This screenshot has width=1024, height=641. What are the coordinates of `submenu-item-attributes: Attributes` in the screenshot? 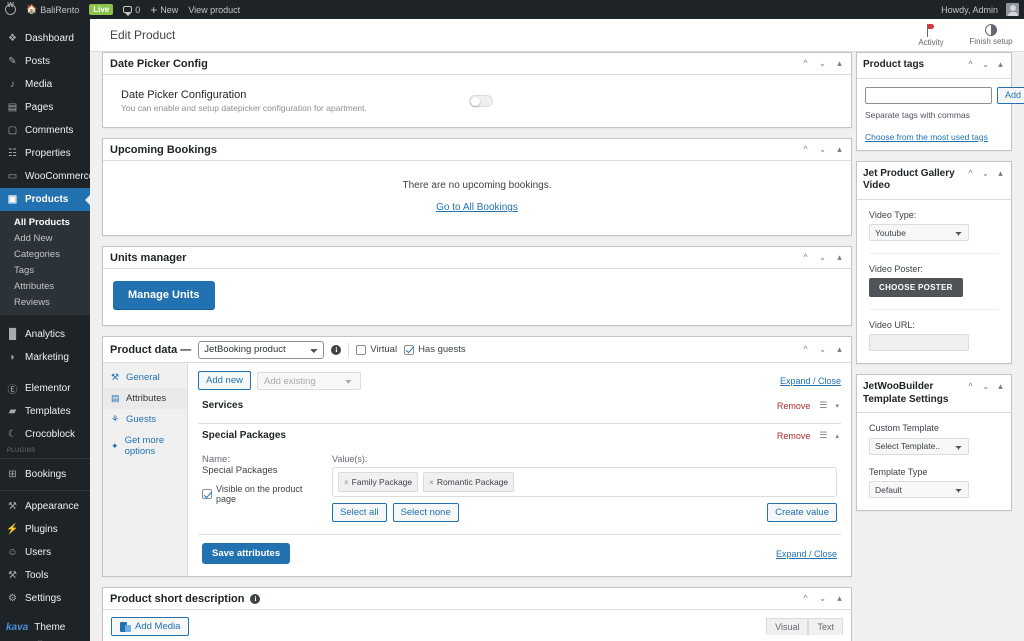 It's located at (45, 286).